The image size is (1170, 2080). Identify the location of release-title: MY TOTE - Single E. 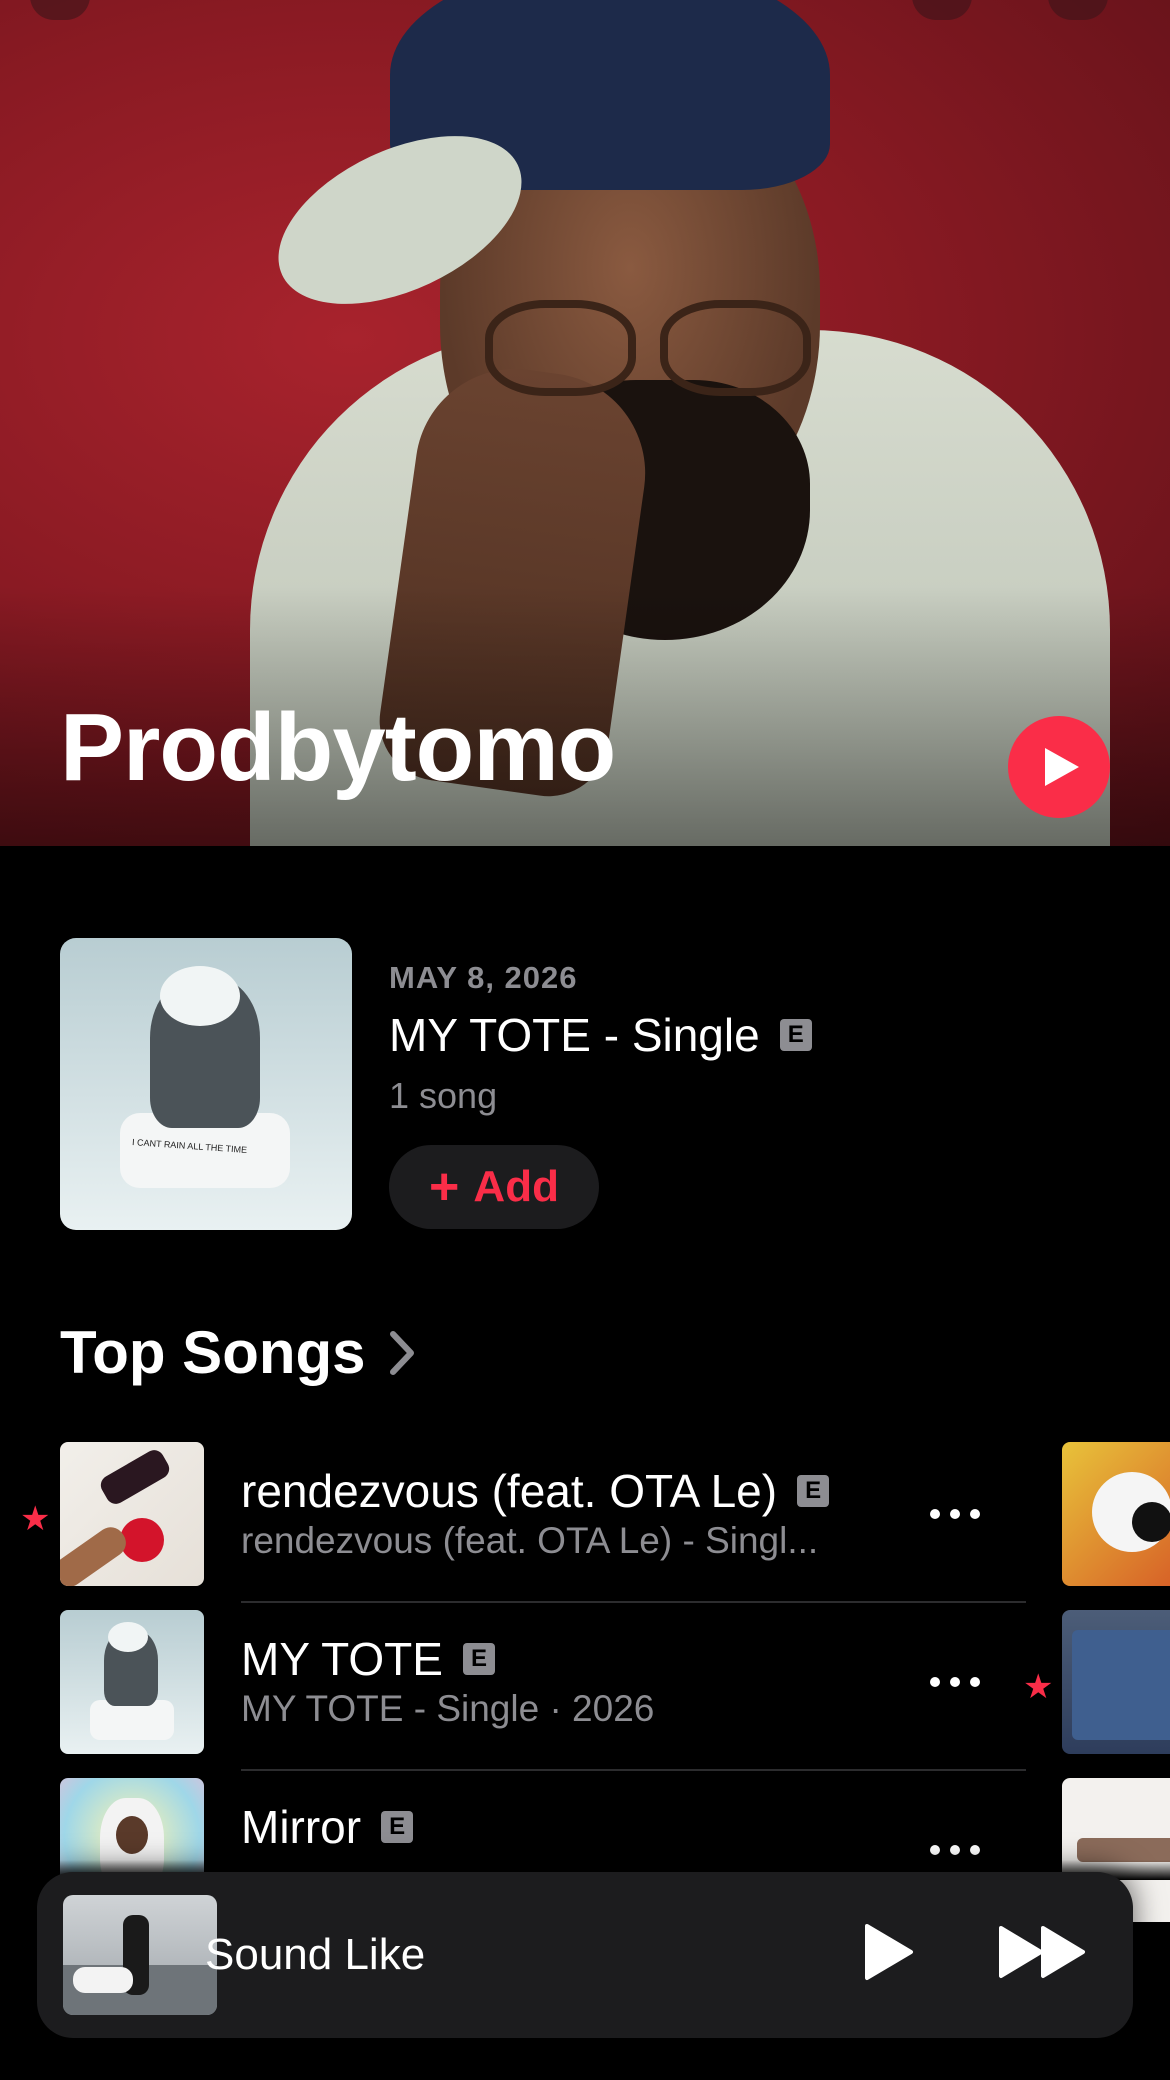
(600, 1035).